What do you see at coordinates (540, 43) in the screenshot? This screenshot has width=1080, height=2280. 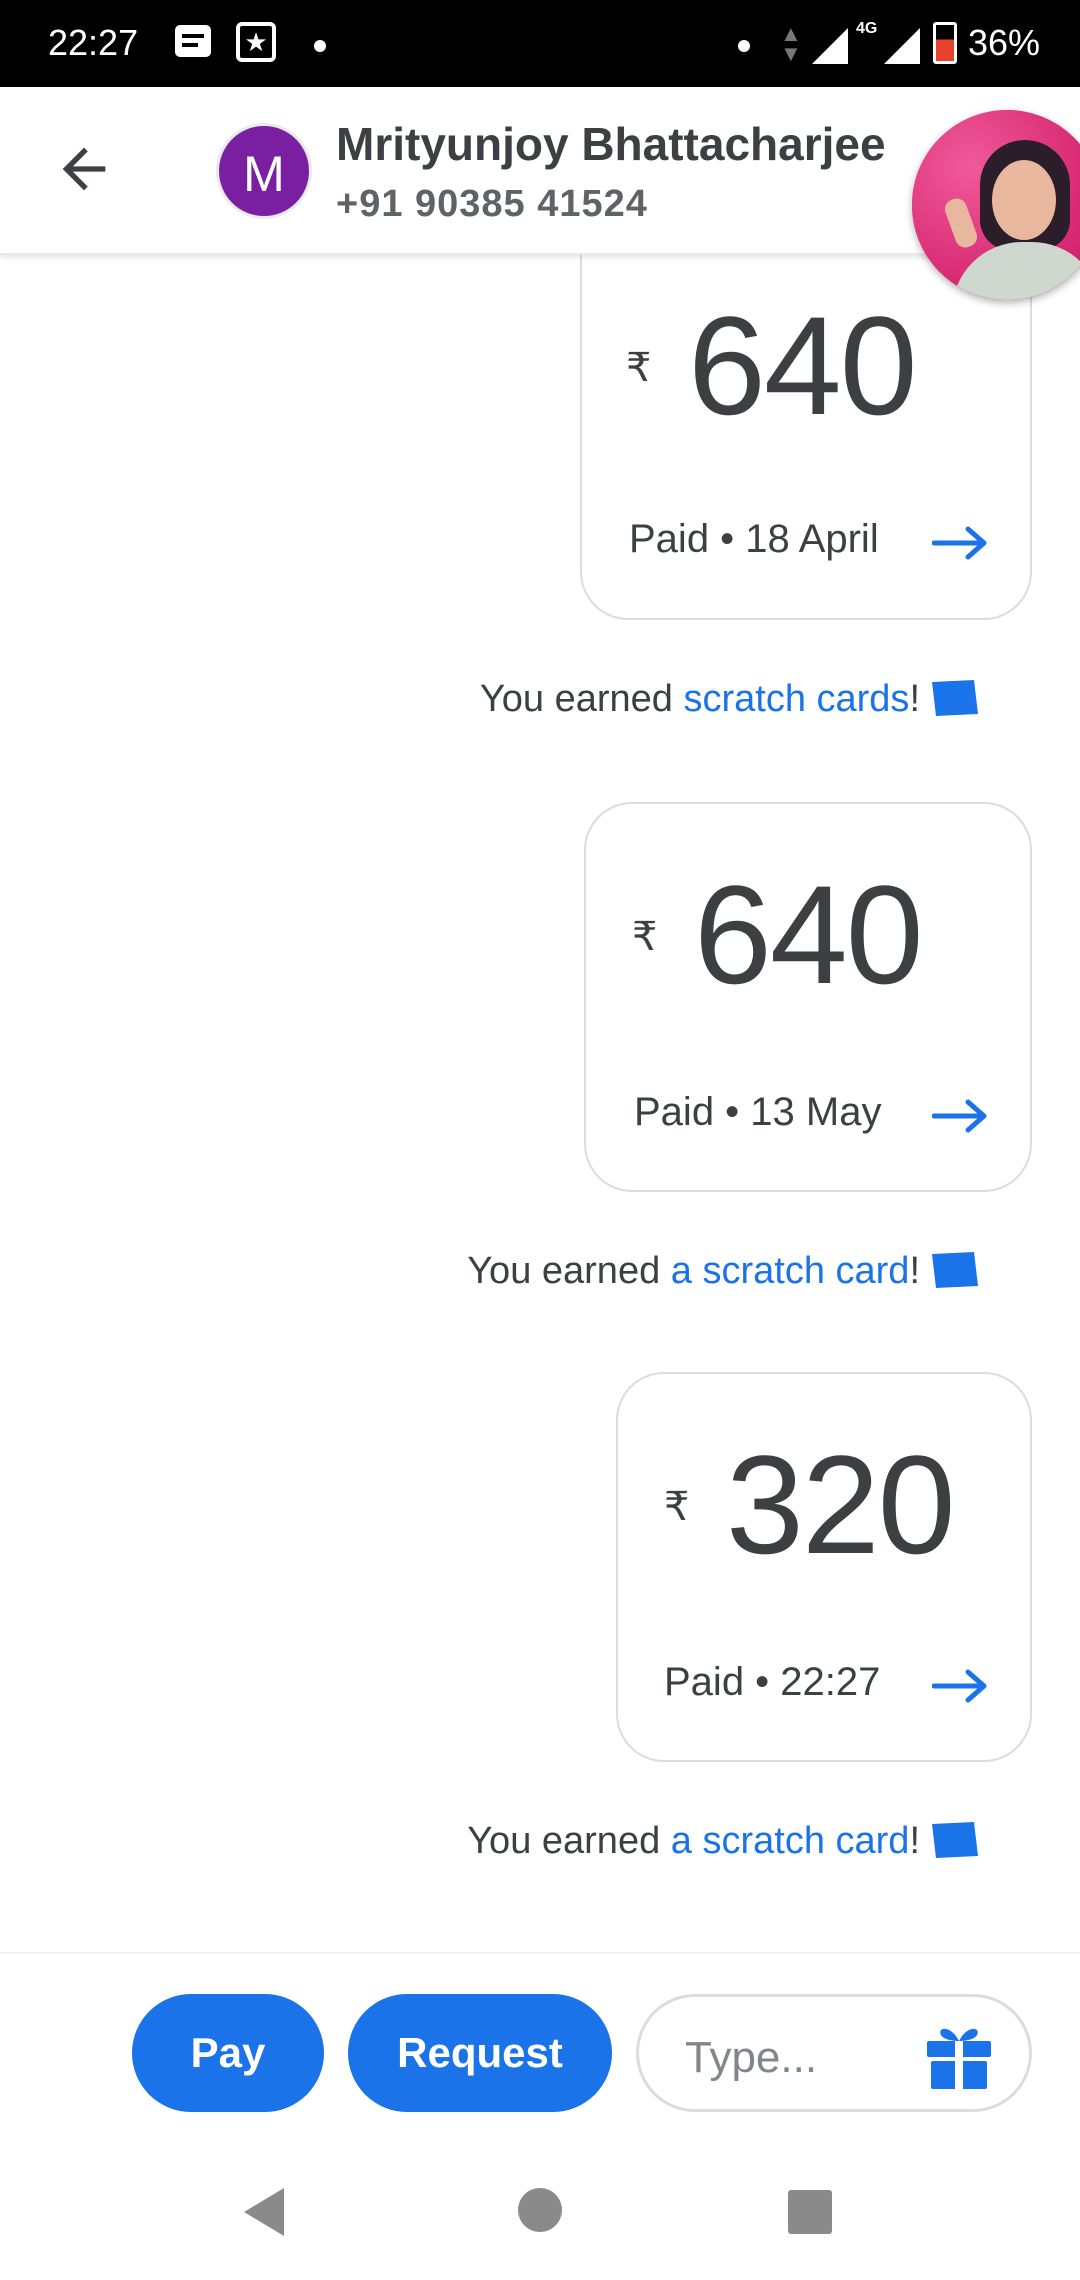 I see `status-bar: 22:27 ★ ▲ ▼ 4G 36%` at bounding box center [540, 43].